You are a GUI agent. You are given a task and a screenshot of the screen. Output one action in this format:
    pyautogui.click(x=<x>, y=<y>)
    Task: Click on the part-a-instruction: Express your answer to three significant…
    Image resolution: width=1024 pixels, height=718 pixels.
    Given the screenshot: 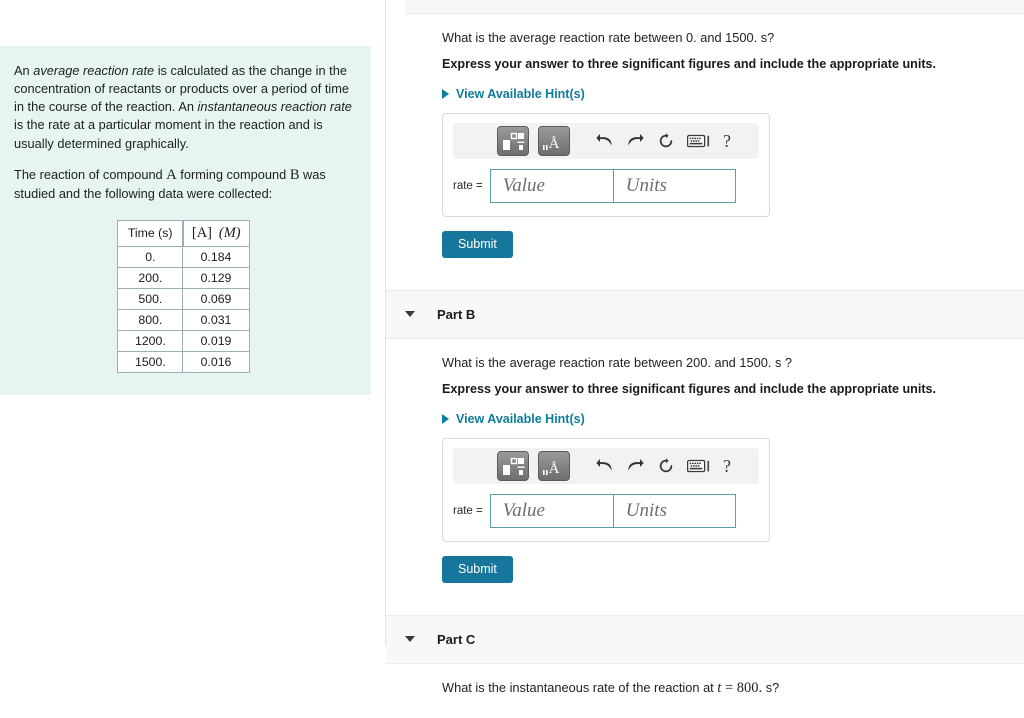 What is the action you would take?
    pyautogui.click(x=689, y=64)
    